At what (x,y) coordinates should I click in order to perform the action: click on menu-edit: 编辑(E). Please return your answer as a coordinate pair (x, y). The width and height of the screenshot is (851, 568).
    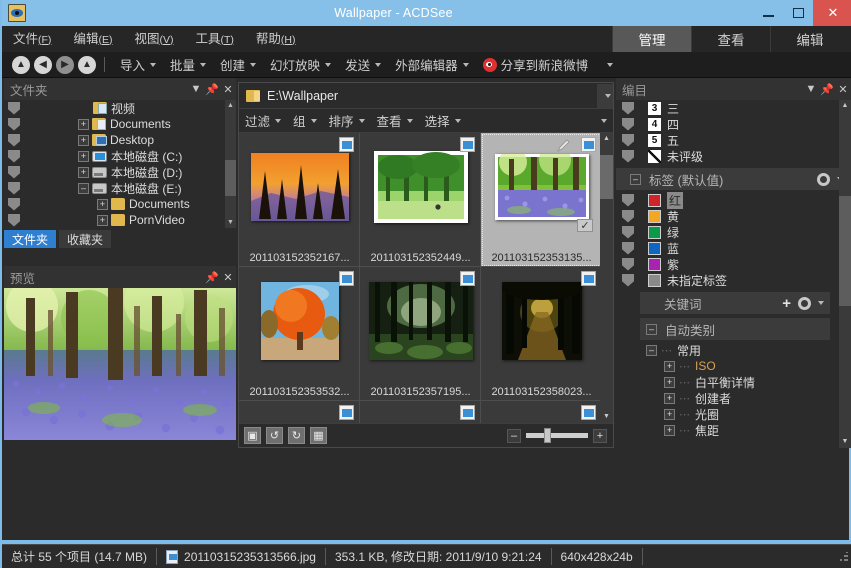
    Looking at the image, I should click on (92, 39).